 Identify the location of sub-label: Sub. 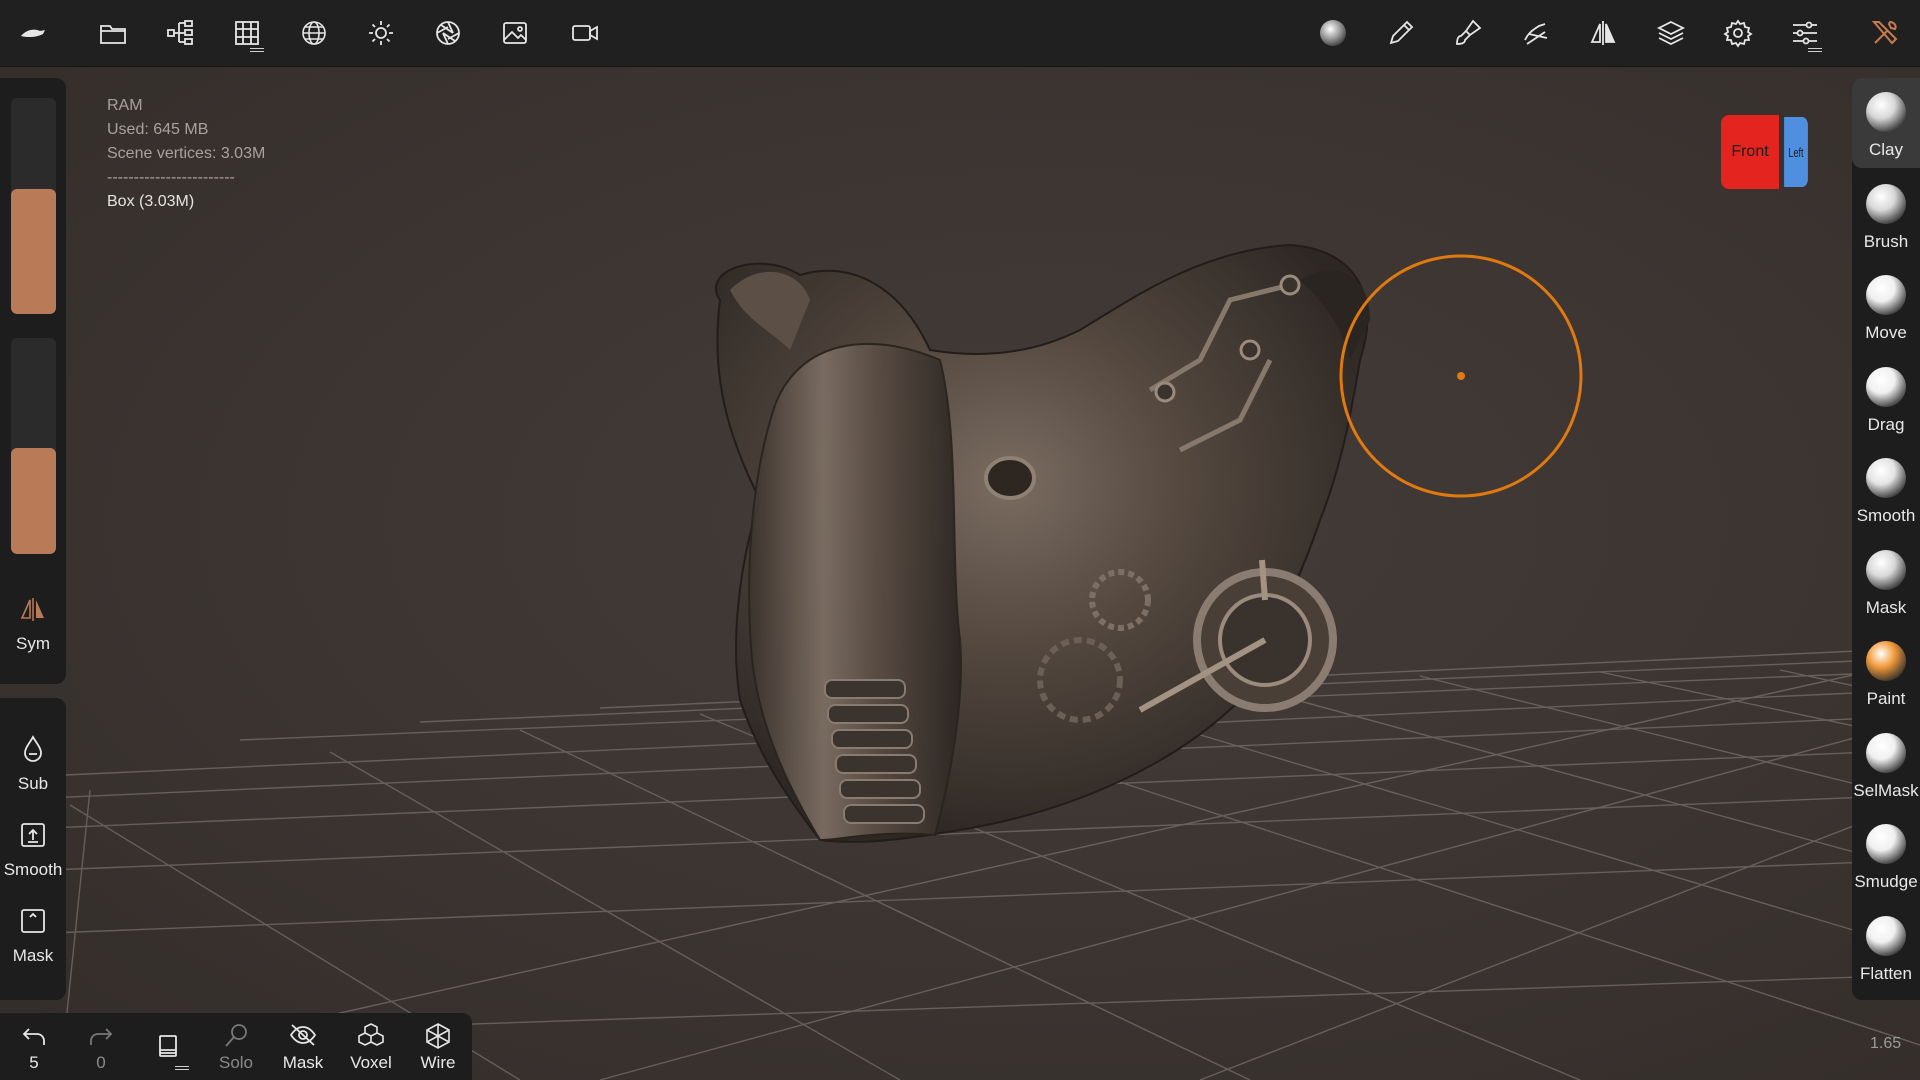
(33, 783).